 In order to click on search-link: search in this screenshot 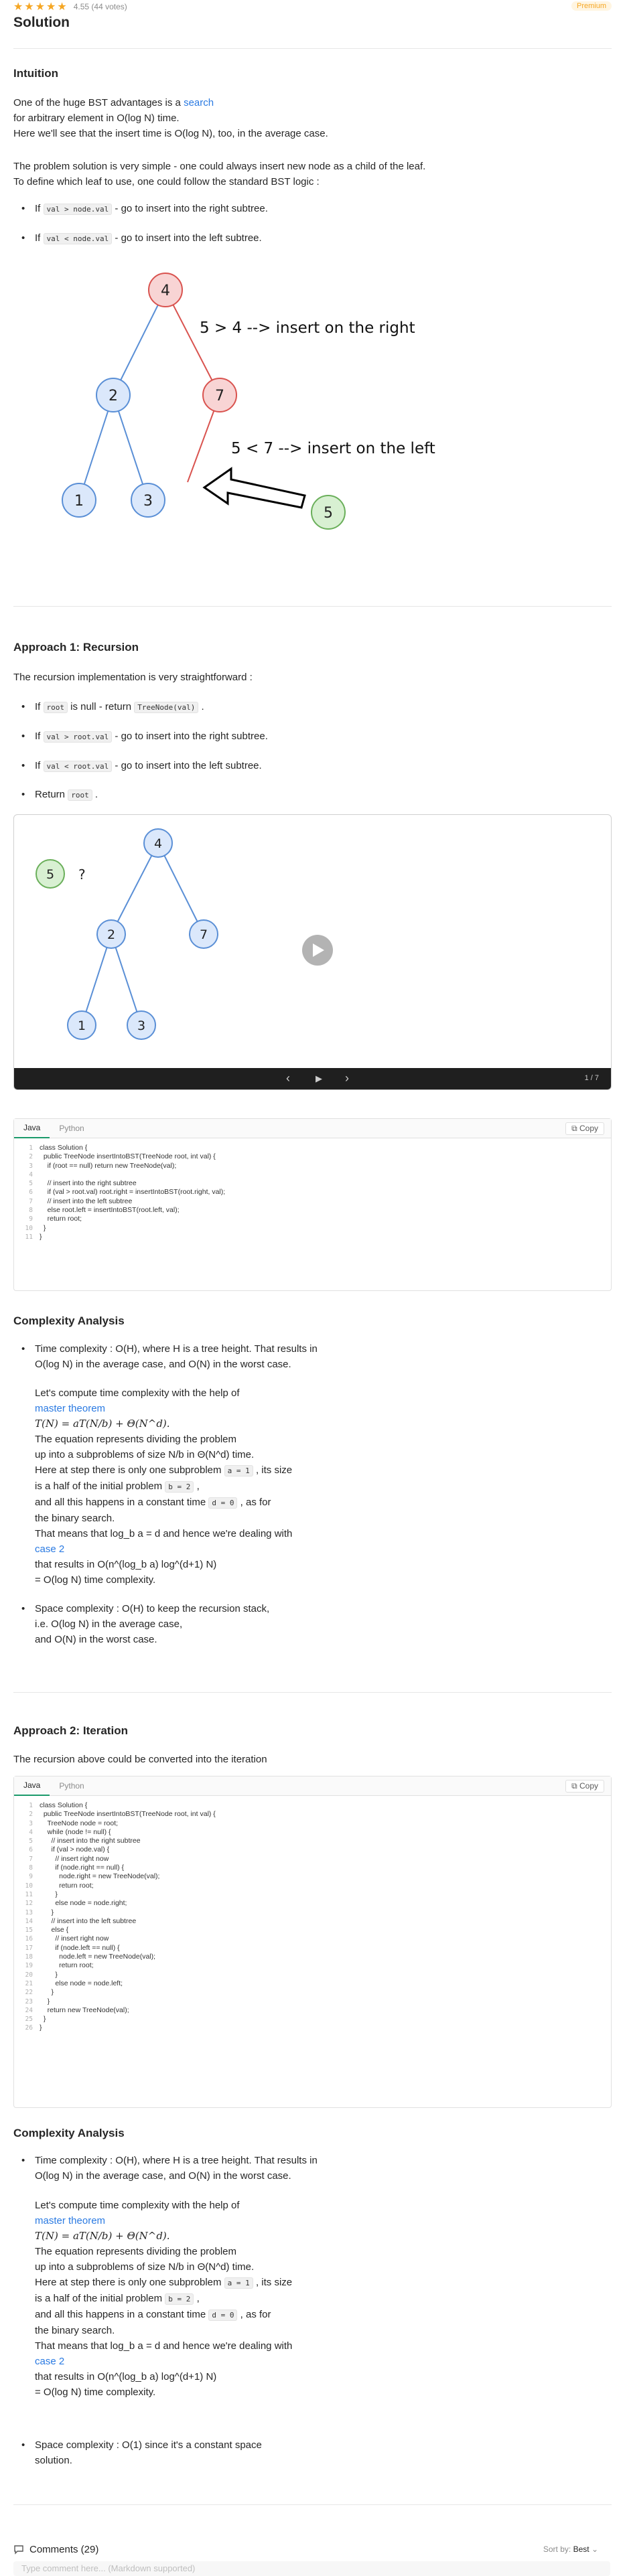, I will do `click(199, 102)`.